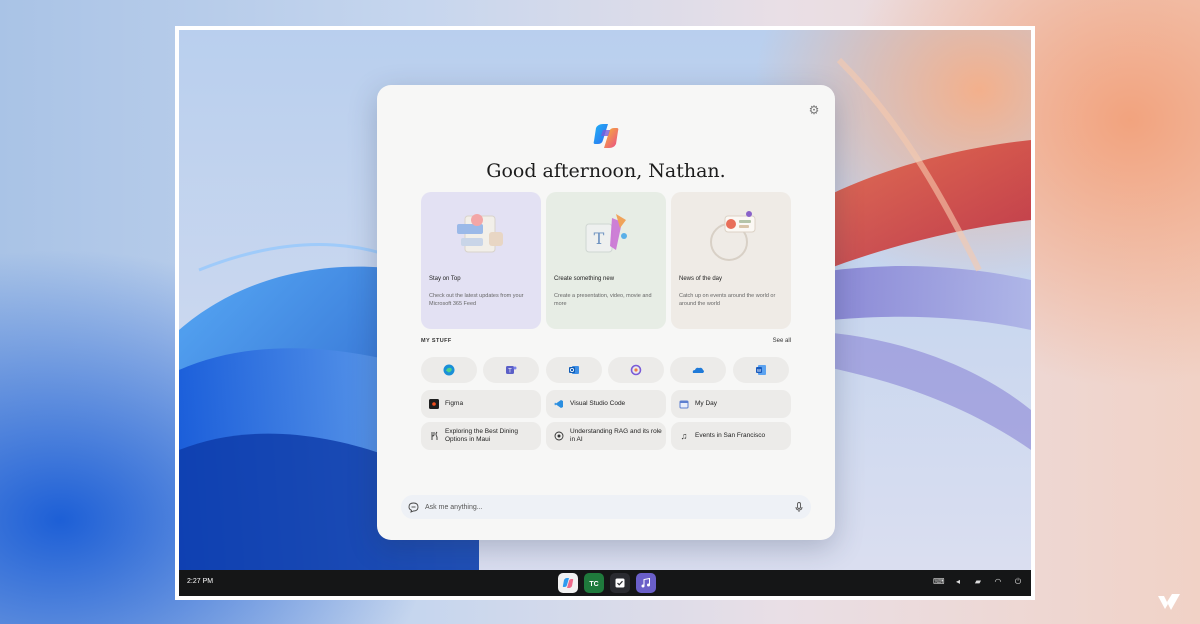 This screenshot has width=1200, height=624. What do you see at coordinates (200, 581) in the screenshot?
I see `clock: 2:27 PM` at bounding box center [200, 581].